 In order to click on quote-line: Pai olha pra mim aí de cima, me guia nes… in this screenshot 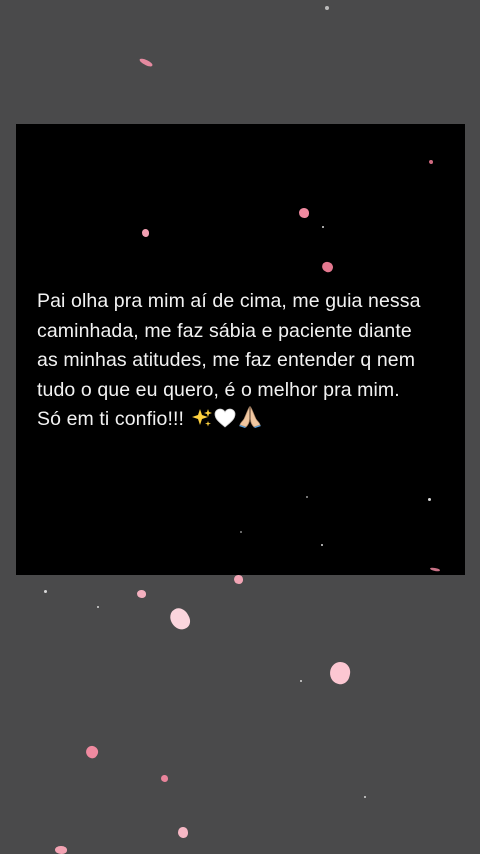, I will do `click(229, 301)`.